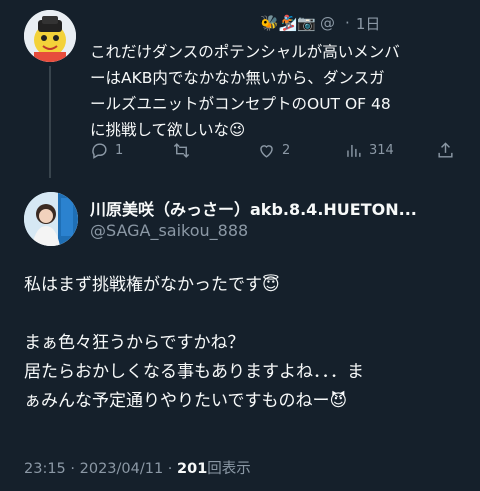 The height and width of the screenshot is (491, 480). I want to click on like-button: 2, so click(273, 150).